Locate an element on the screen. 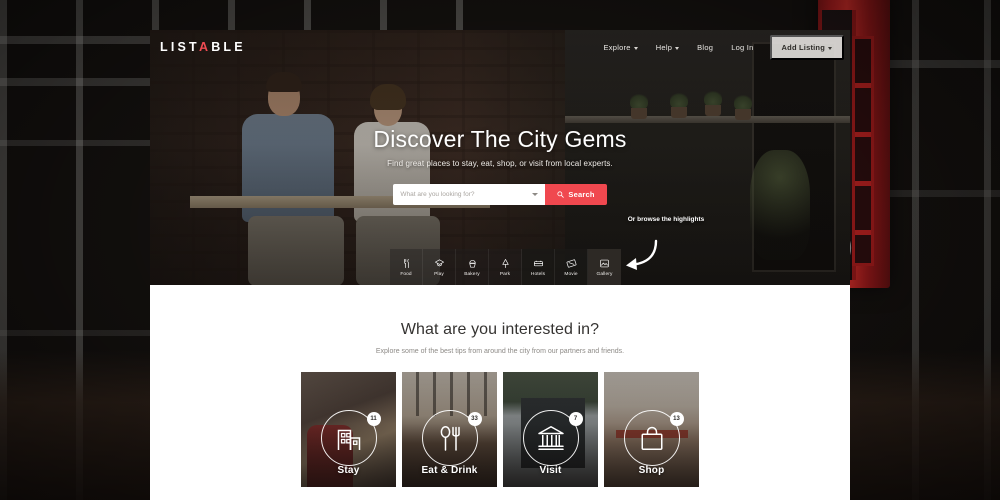 The image size is (1000, 500). nav-item-login-label: Log In is located at coordinates (742, 47).